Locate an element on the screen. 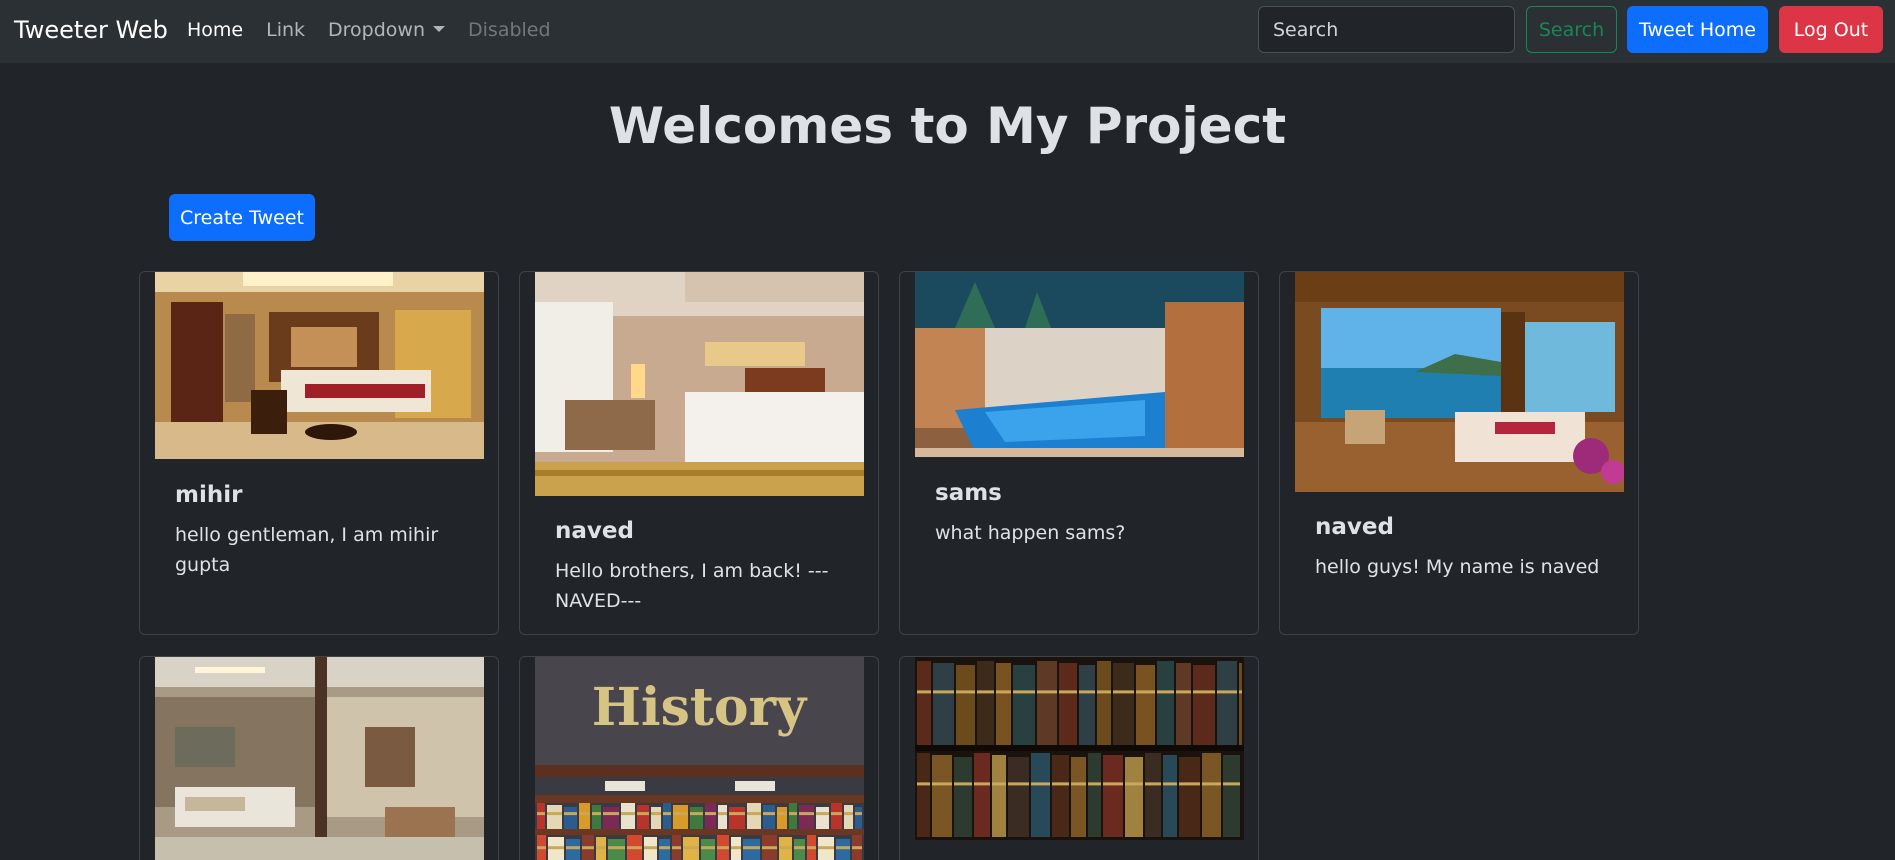 Image resolution: width=1895 pixels, height=860 pixels. tweet-text: Hello brothers, I am back! ---NAVED--- is located at coordinates (692, 586).